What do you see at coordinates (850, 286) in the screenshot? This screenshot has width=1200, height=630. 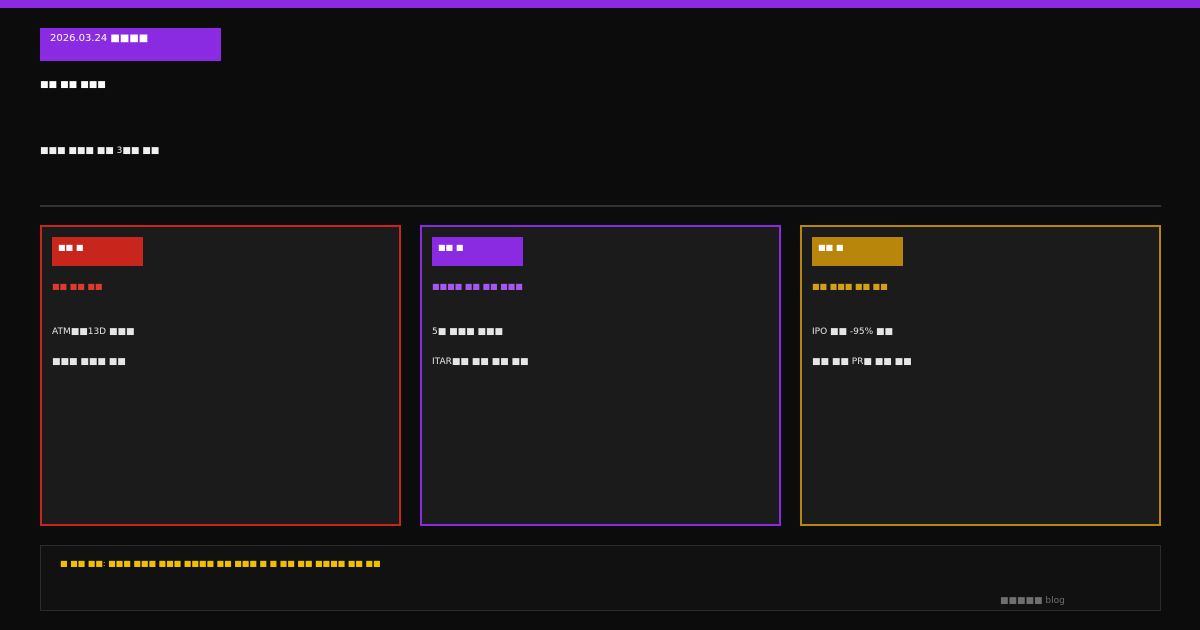 I see `card-headline: ■■ ■■■ ■■ ■■` at bounding box center [850, 286].